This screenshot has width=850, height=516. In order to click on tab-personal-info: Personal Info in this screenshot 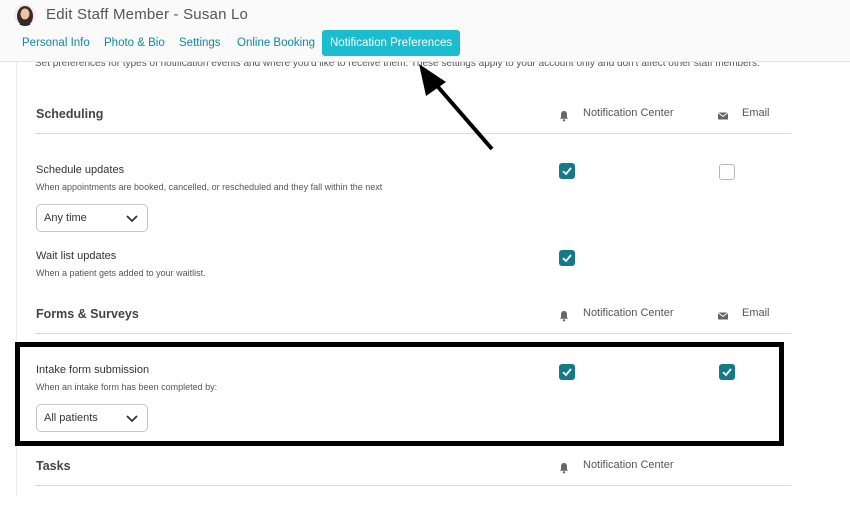, I will do `click(56, 43)`.